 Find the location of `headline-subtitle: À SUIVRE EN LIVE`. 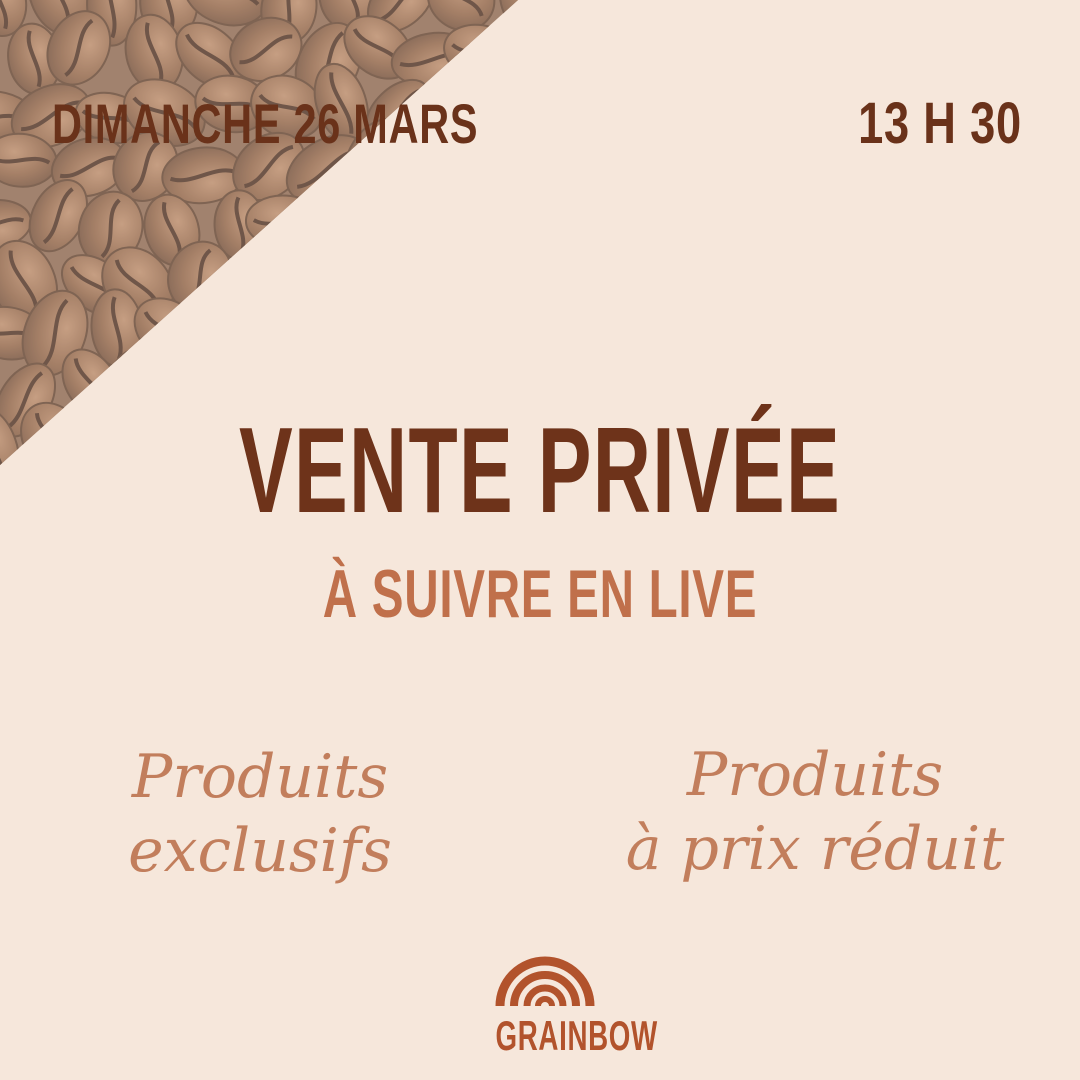

headline-subtitle: À SUIVRE EN LIVE is located at coordinates (540, 594).